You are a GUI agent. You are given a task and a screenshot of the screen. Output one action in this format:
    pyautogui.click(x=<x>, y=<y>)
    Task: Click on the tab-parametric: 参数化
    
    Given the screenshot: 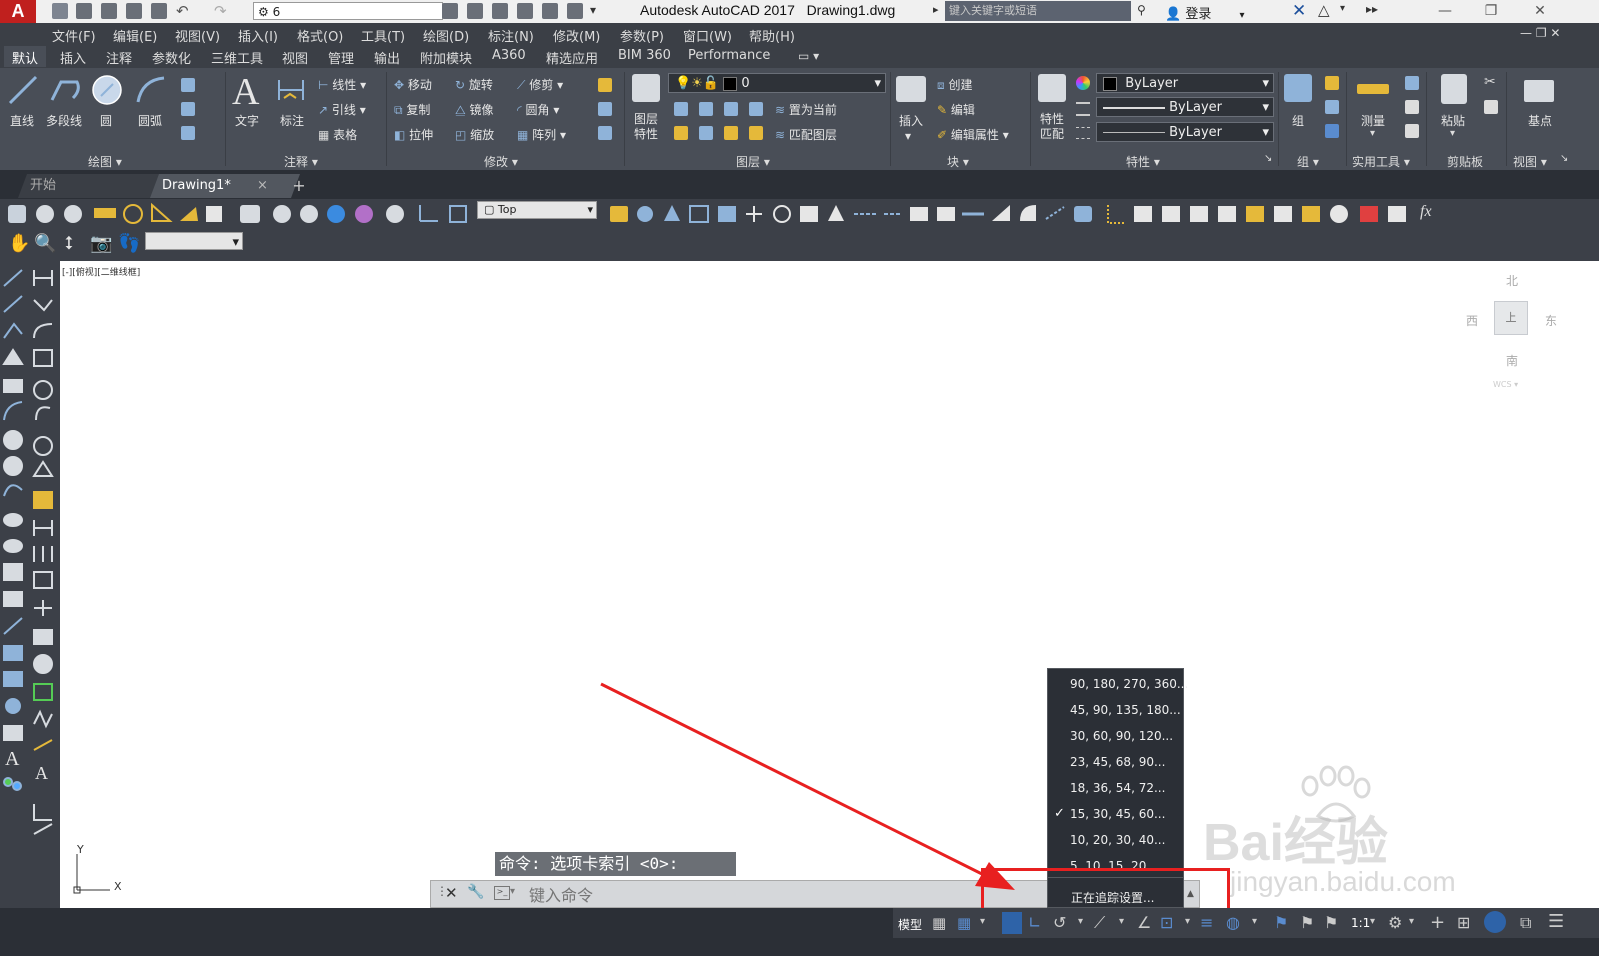 What is the action you would take?
    pyautogui.click(x=171, y=57)
    